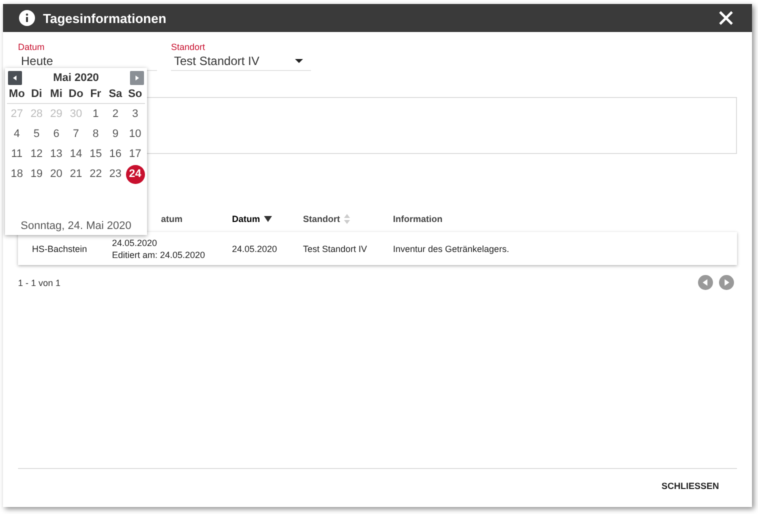 The width and height of the screenshot is (758, 514). What do you see at coordinates (451, 249) in the screenshot?
I see `table-cell-text: Inventur des Getränkelagers.` at bounding box center [451, 249].